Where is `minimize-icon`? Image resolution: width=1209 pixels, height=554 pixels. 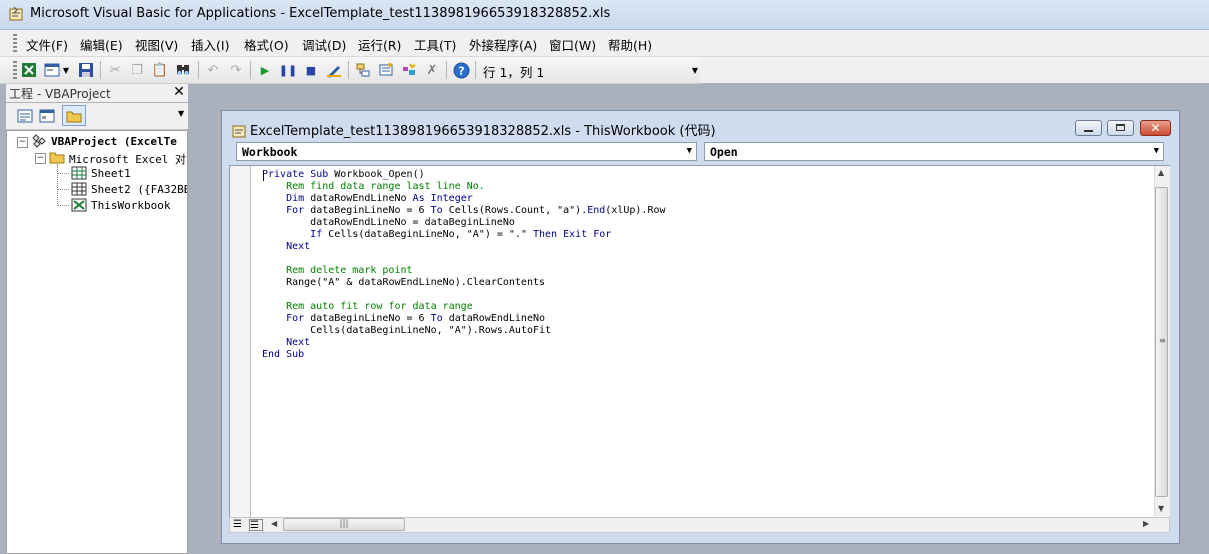
minimize-icon is located at coordinates (1088, 131).